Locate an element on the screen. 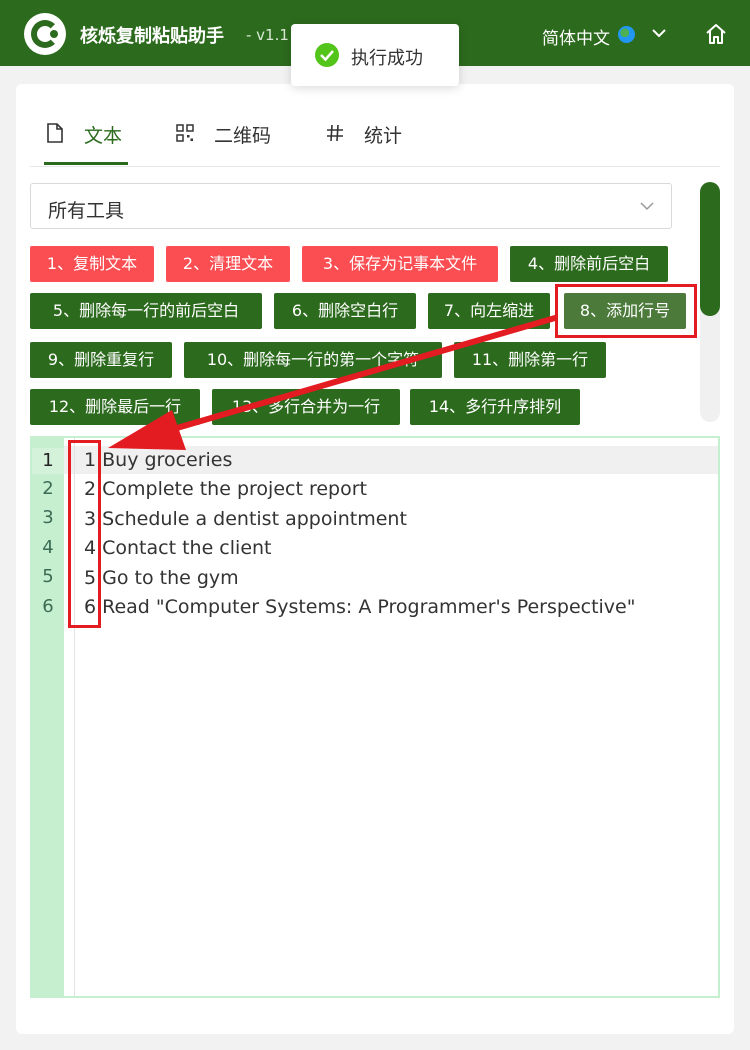 The width and height of the screenshot is (750, 1050). remove-last-line-button: 12、删除最后一行 is located at coordinates (115, 407).